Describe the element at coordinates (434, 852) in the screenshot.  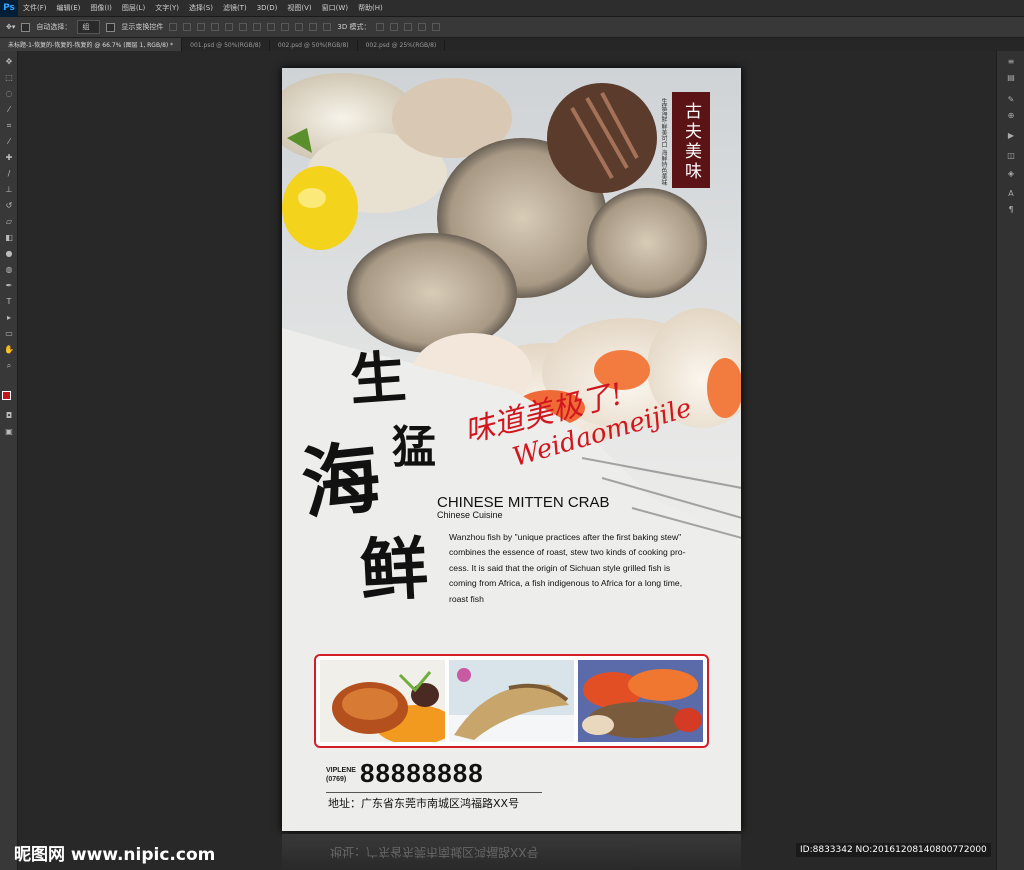
I see `reflection-address: 地址：广东省东莞市南城区鸿福路XX号` at that location.